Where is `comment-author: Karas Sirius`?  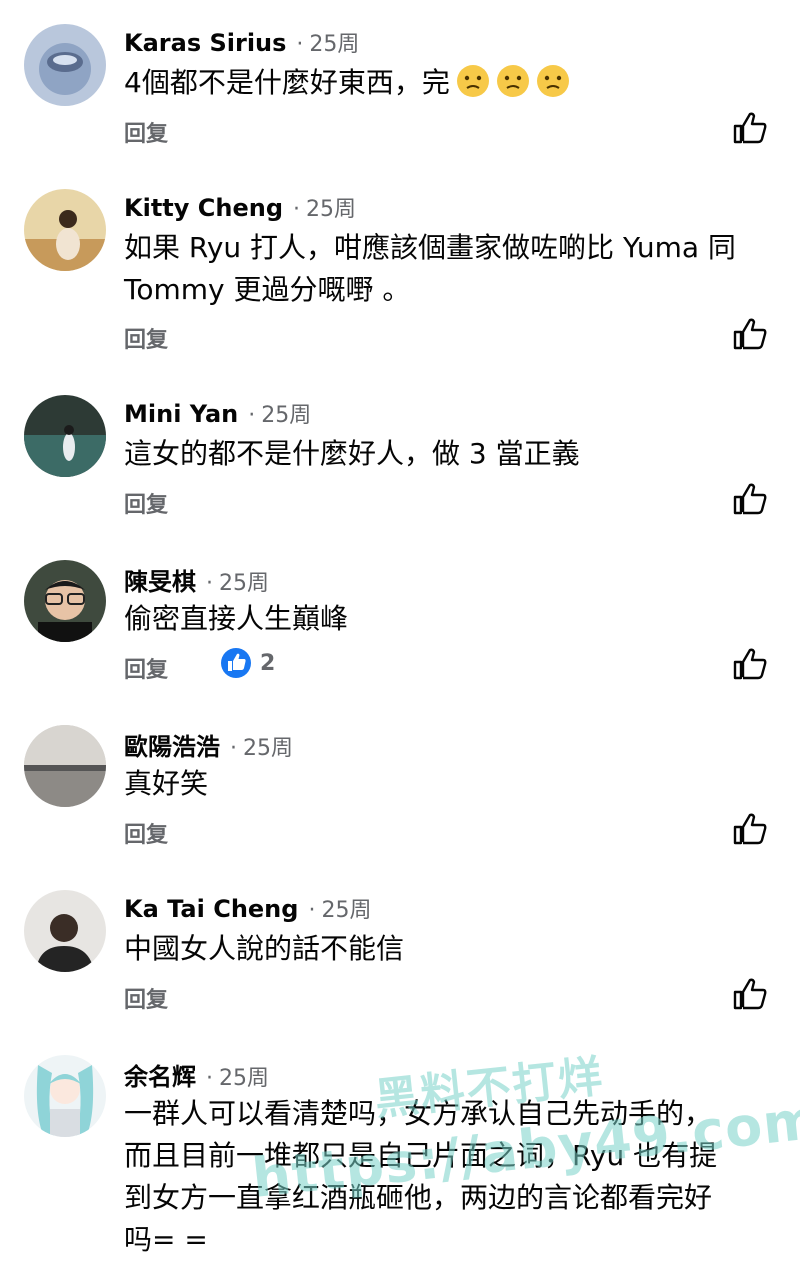
comment-author: Karas Sirius is located at coordinates (205, 43).